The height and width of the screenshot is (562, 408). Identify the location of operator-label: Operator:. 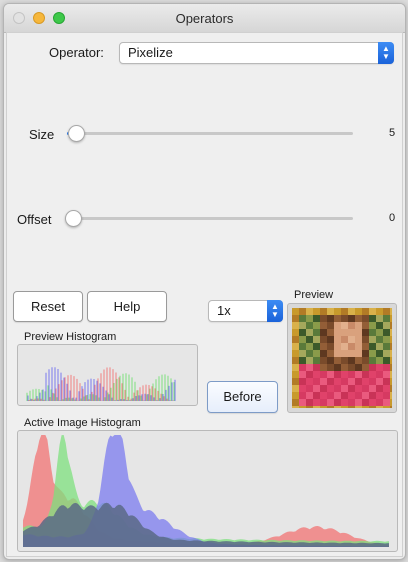
(76, 52).